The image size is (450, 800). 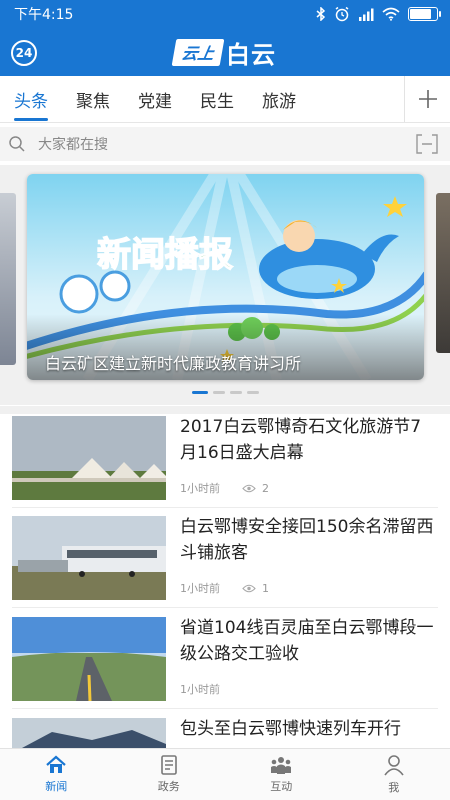 I want to click on next-slide-peek, so click(x=443, y=273).